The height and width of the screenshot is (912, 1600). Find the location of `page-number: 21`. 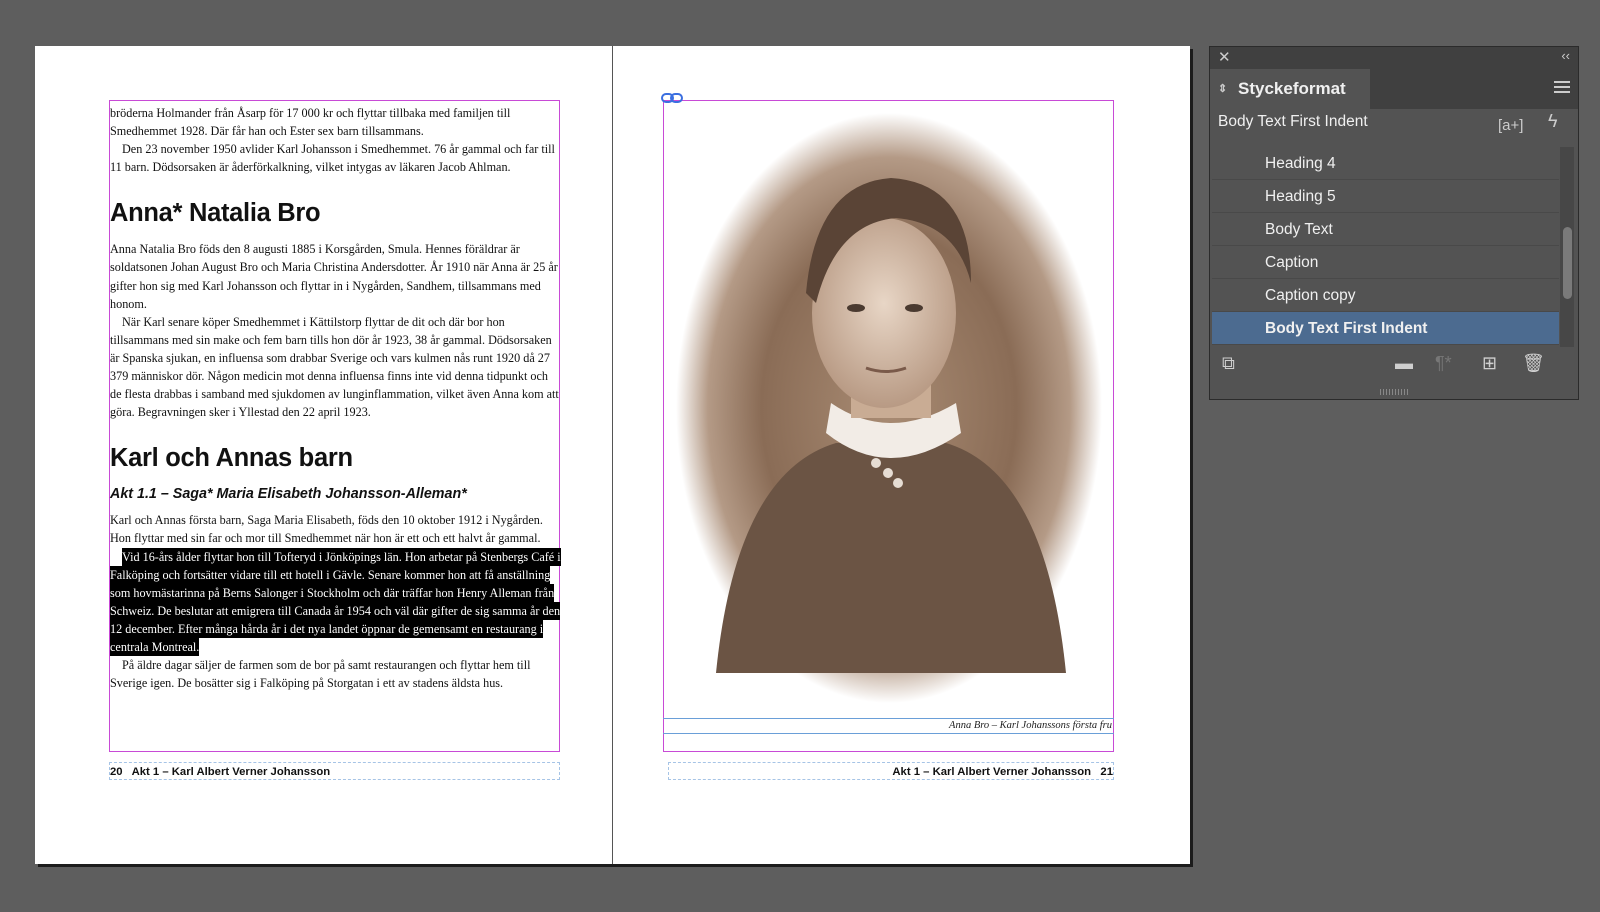

page-number: 21 is located at coordinates (1106, 772).